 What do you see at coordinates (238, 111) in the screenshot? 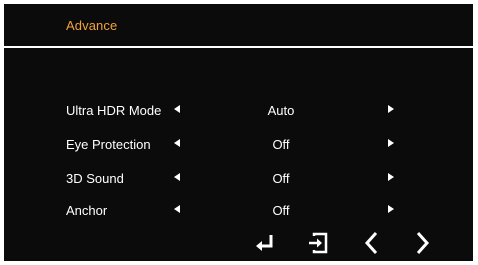
I see `menu-row-ultra-hdr-mode: Ultra HDR Mode Auto` at bounding box center [238, 111].